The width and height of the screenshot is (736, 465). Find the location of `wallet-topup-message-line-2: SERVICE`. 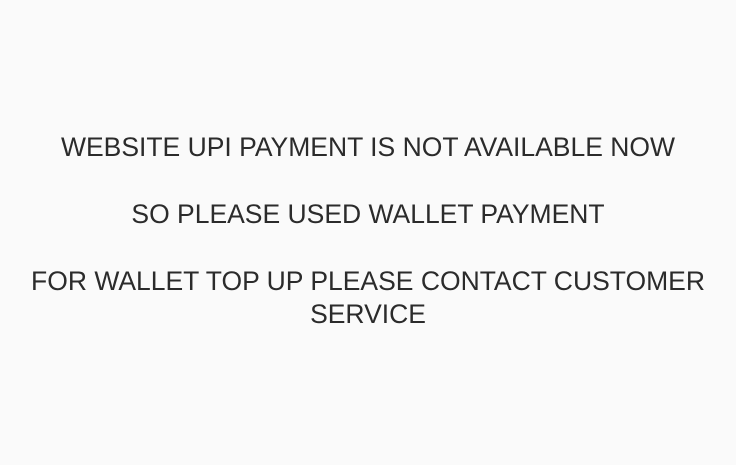

wallet-topup-message-line-2: SERVICE is located at coordinates (368, 314).